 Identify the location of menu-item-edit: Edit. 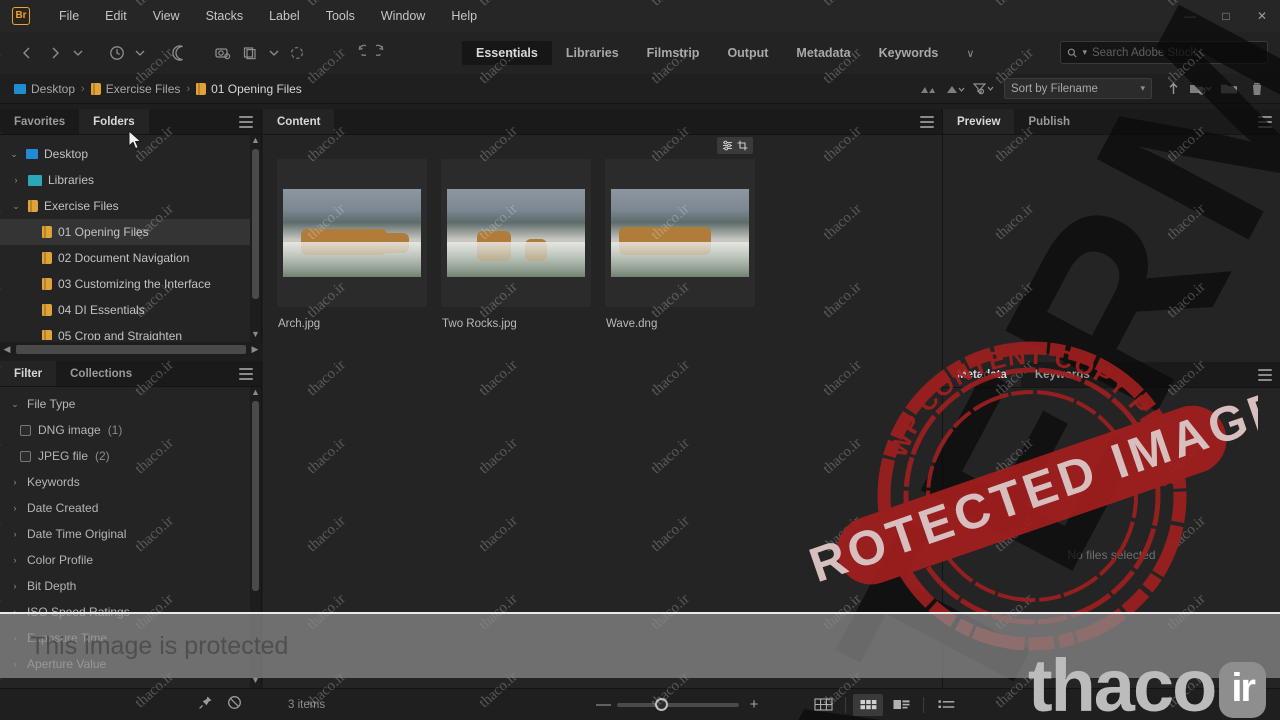
(116, 16).